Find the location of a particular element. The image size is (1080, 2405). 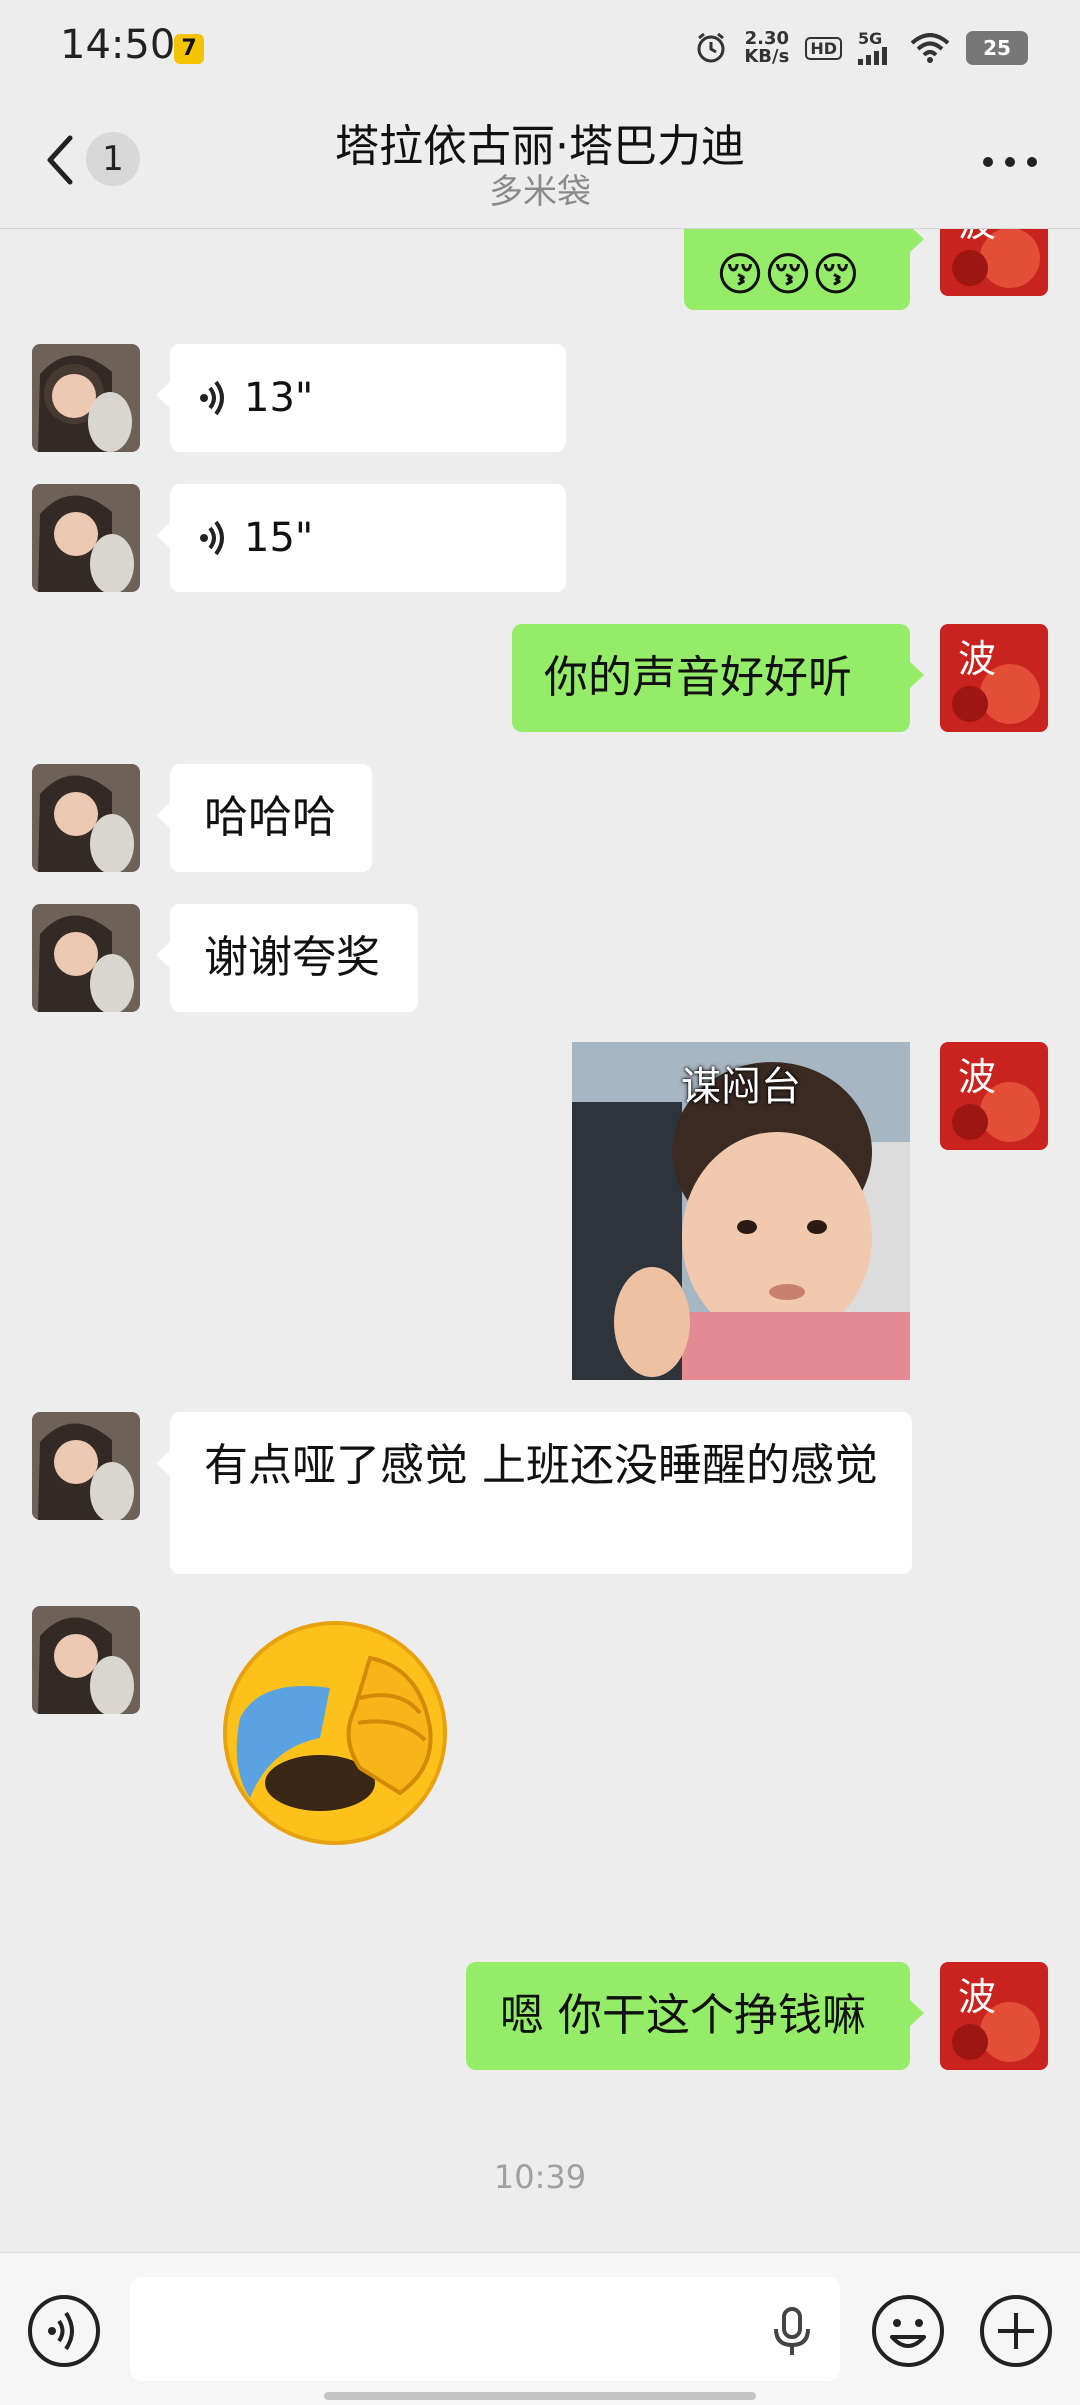

network-speed: 2.30 KB/s is located at coordinates (766, 48).